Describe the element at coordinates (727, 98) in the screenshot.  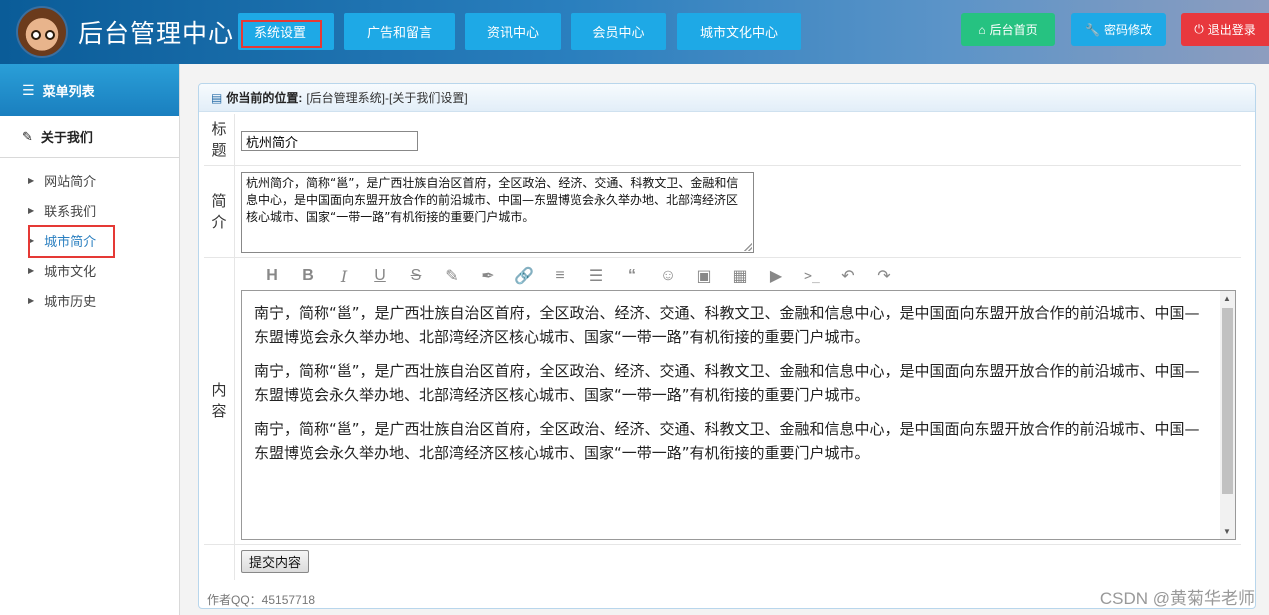
I see `breadcrumb: ▤ 你当前的位置: [后台管理系统]-[关于我们设置]` at that location.